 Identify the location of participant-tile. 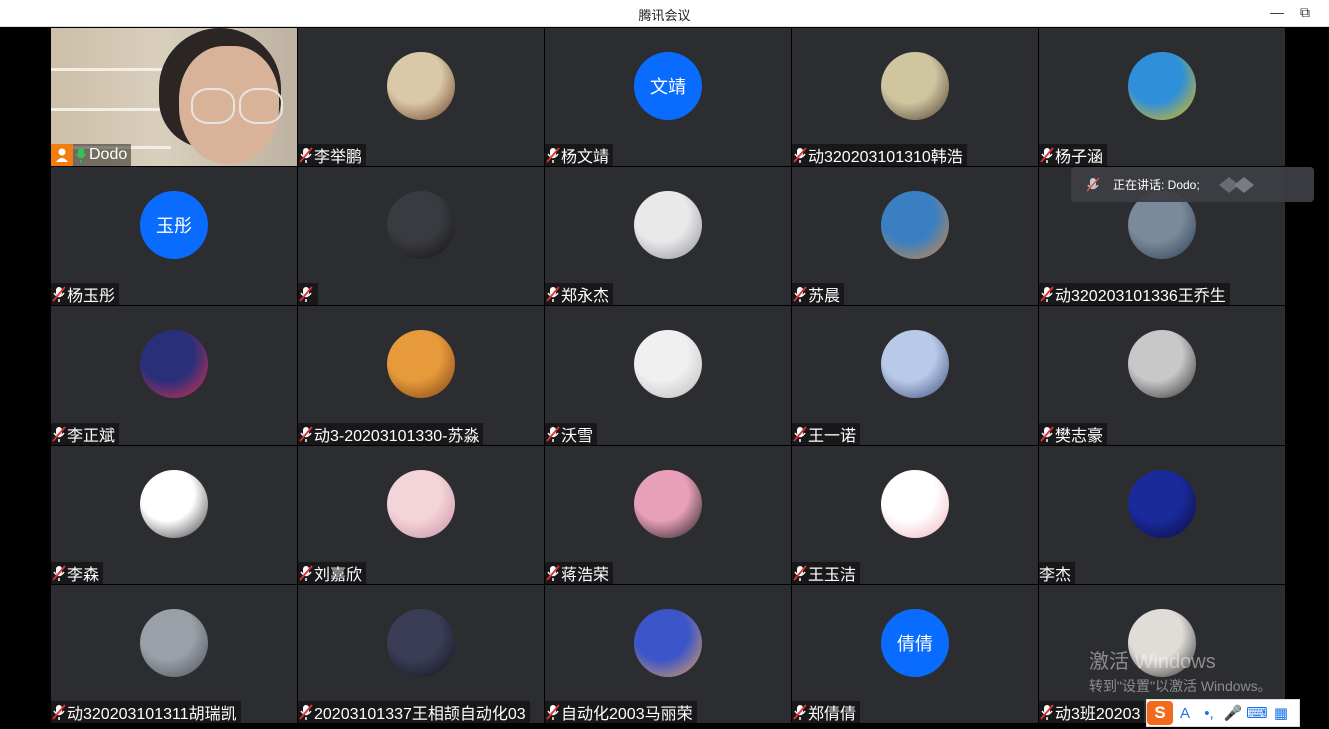
(421, 236).